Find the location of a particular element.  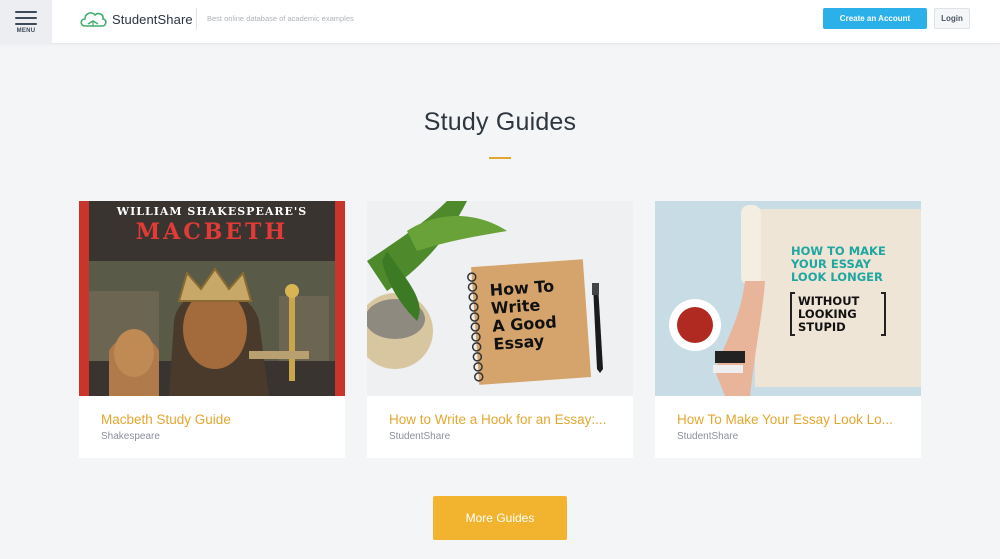

macbeth-cover-author-text: WILLIAM SHAKESPEARE'S is located at coordinates (211, 211).